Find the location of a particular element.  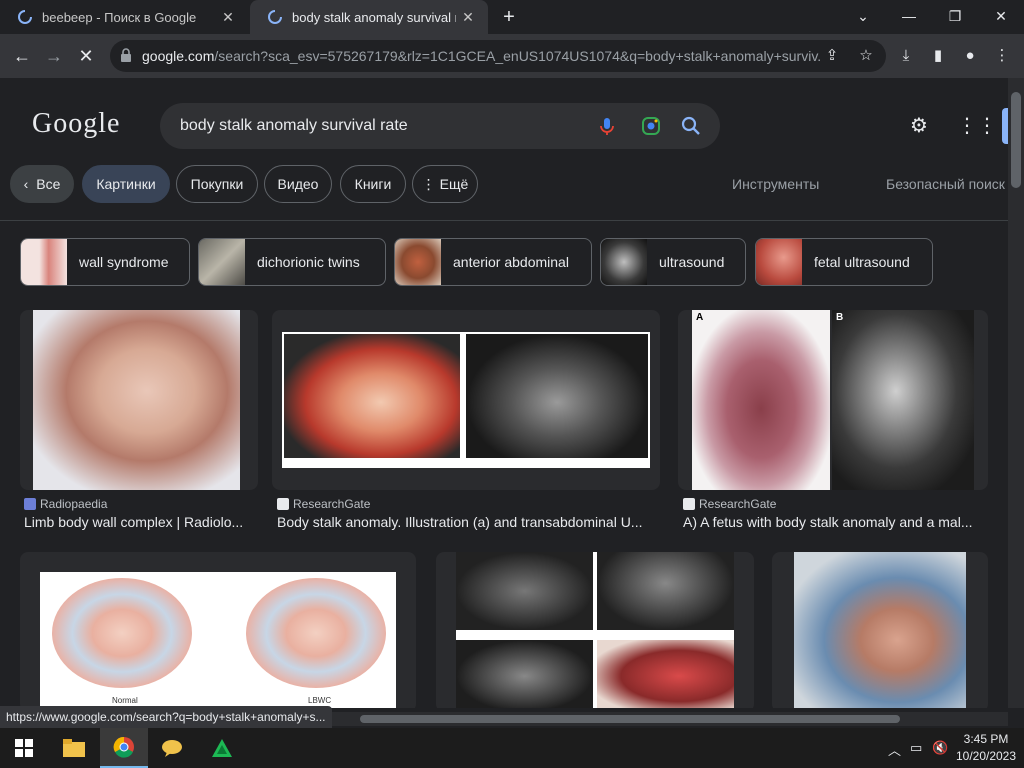

image-result: A B is located at coordinates (833, 400).